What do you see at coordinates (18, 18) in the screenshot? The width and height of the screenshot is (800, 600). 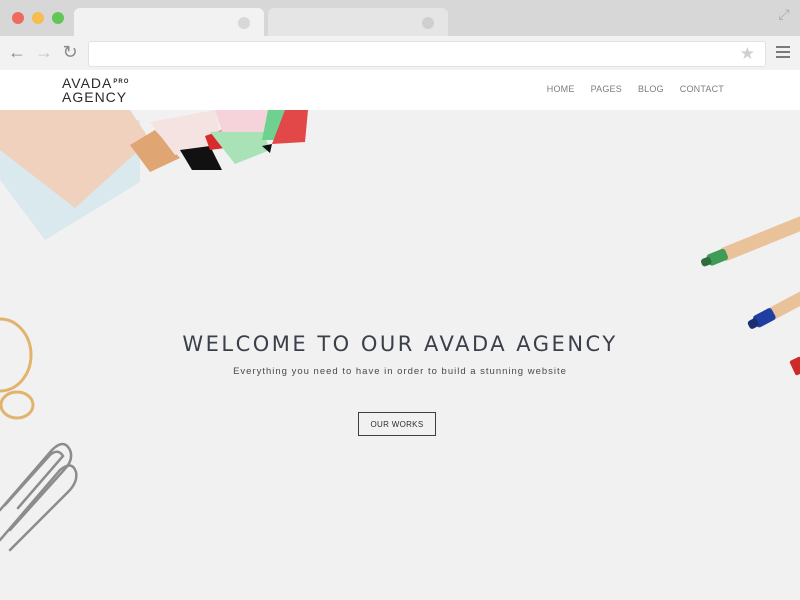 I see `close-window-button` at bounding box center [18, 18].